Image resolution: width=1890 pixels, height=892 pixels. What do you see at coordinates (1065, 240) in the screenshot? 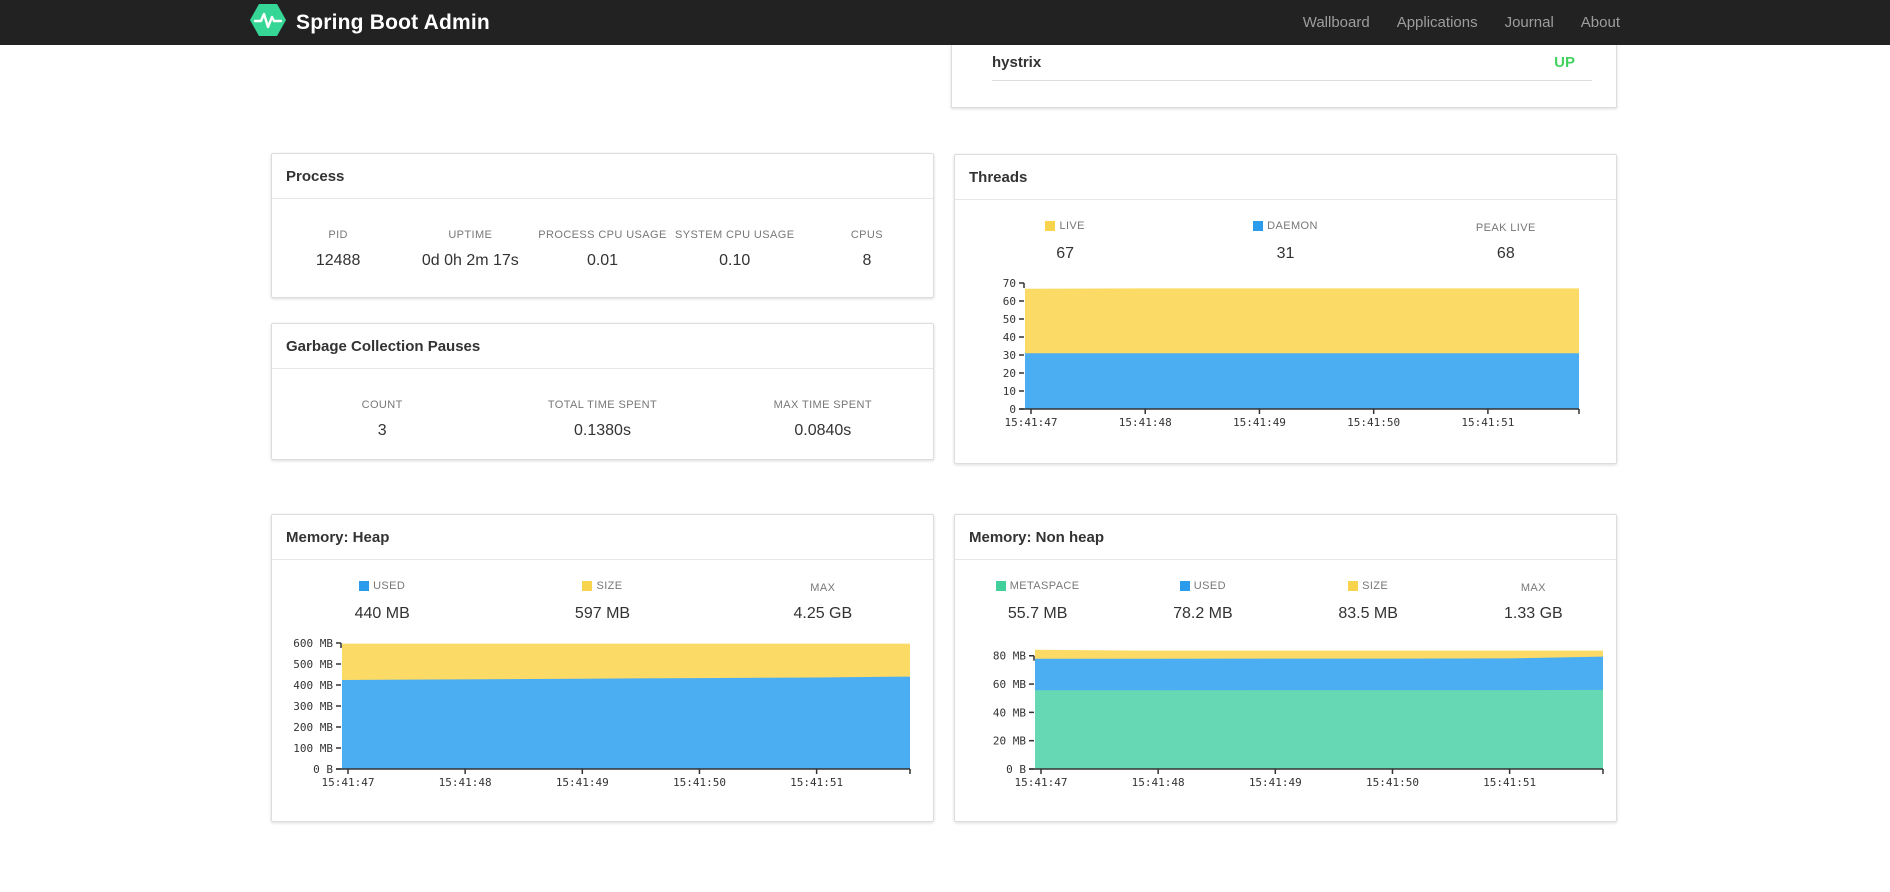
I see `stat-threads-live: LIVE 67` at bounding box center [1065, 240].